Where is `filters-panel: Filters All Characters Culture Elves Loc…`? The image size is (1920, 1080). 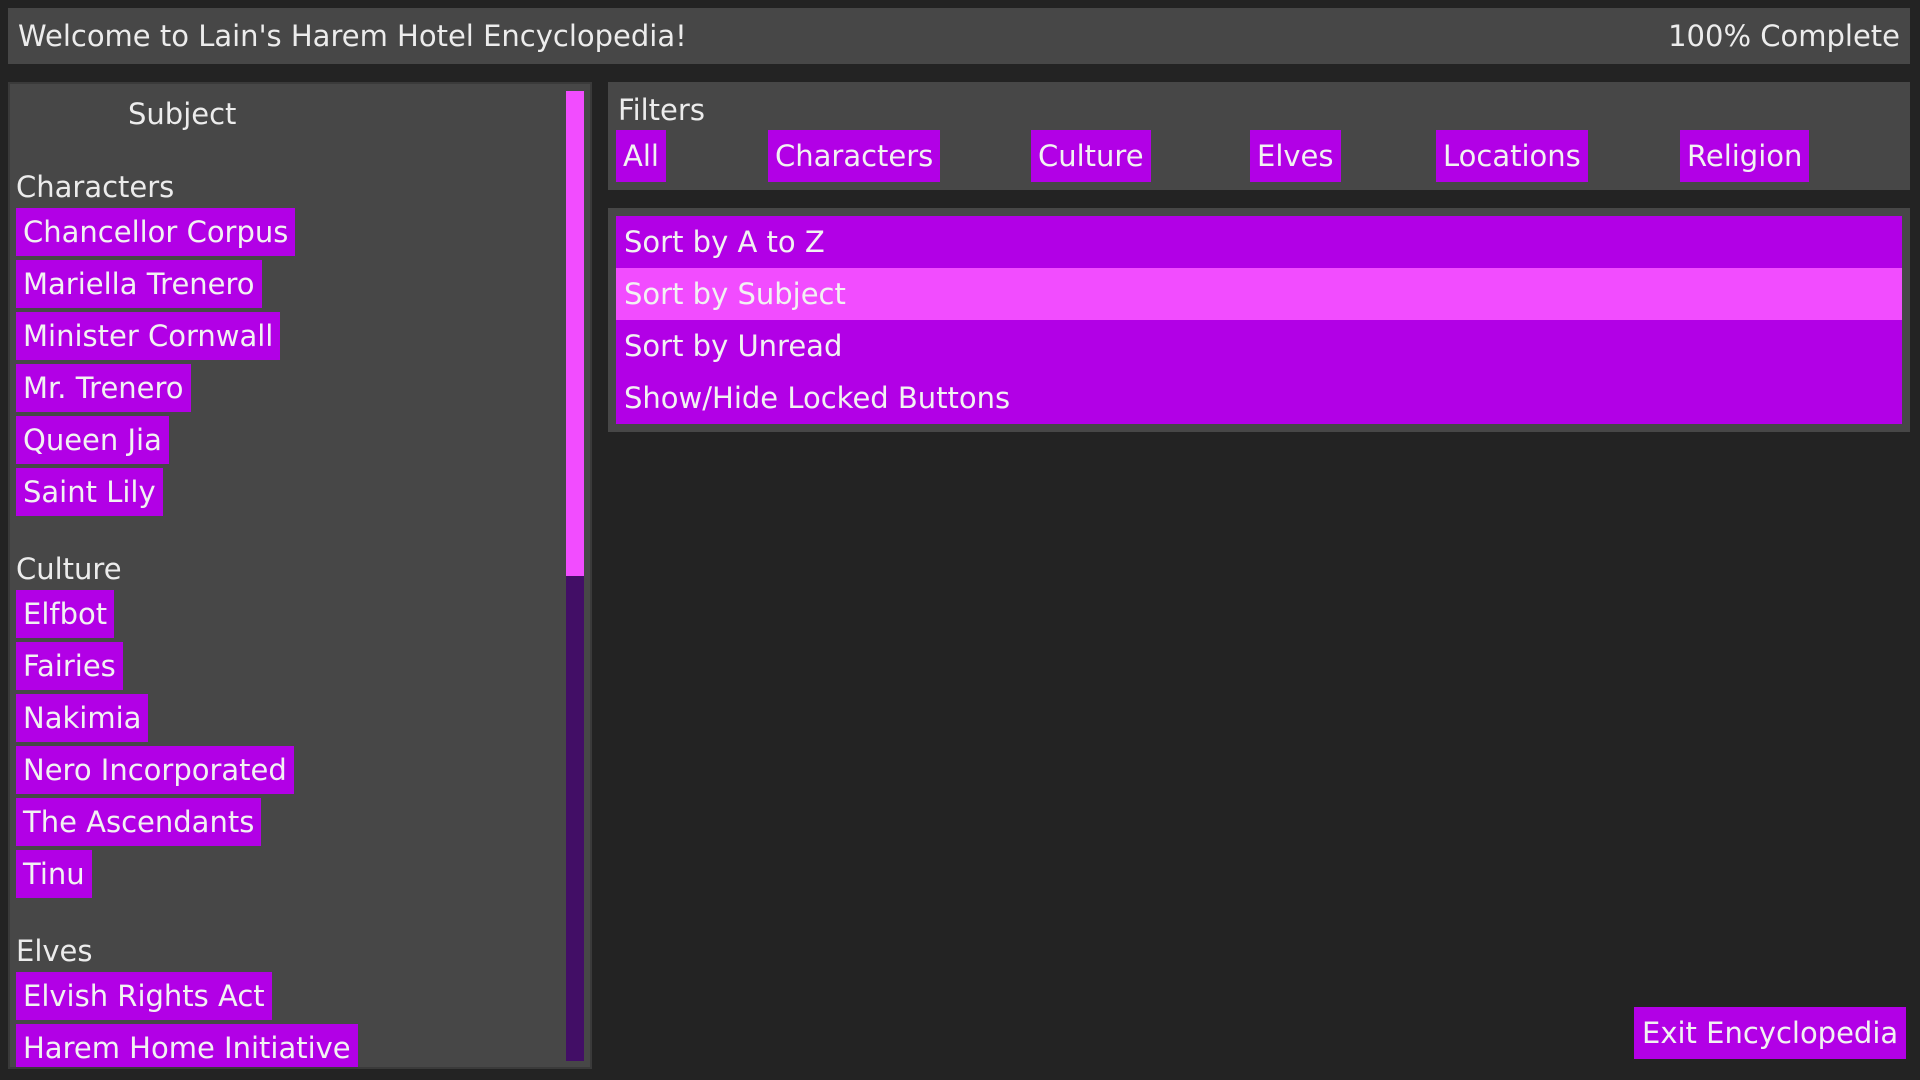 filters-panel: Filters All Characters Culture Elves Loc… is located at coordinates (1259, 136).